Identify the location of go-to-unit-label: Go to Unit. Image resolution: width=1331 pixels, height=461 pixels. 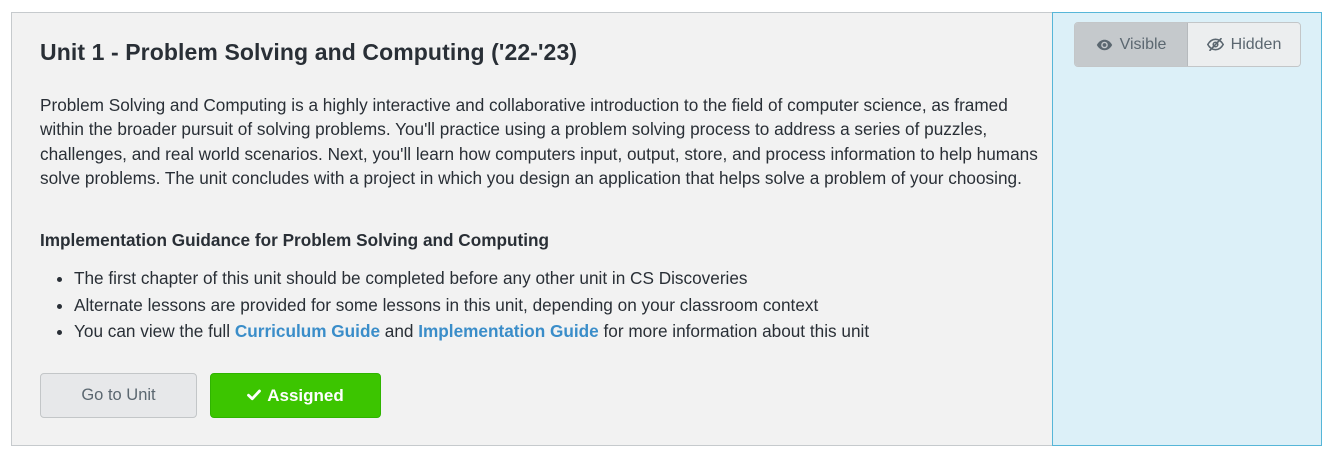
(118, 395).